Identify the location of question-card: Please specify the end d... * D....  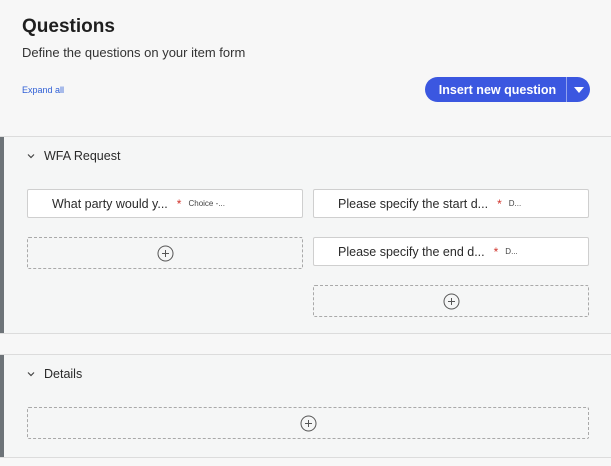
(451, 251).